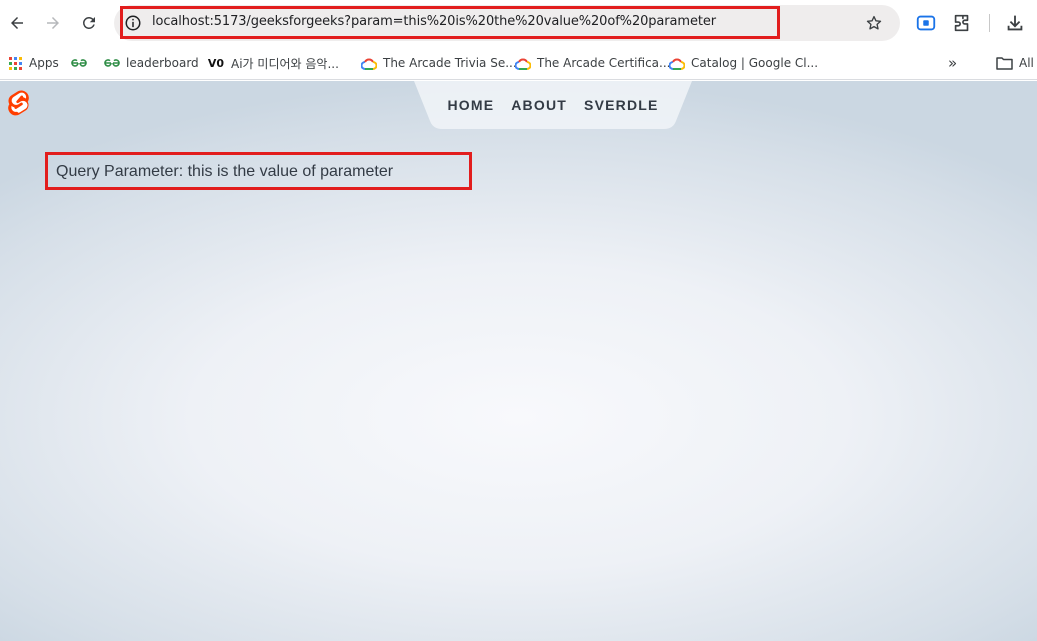  I want to click on bookmark-leaderboard: leaderboard, so click(151, 63).